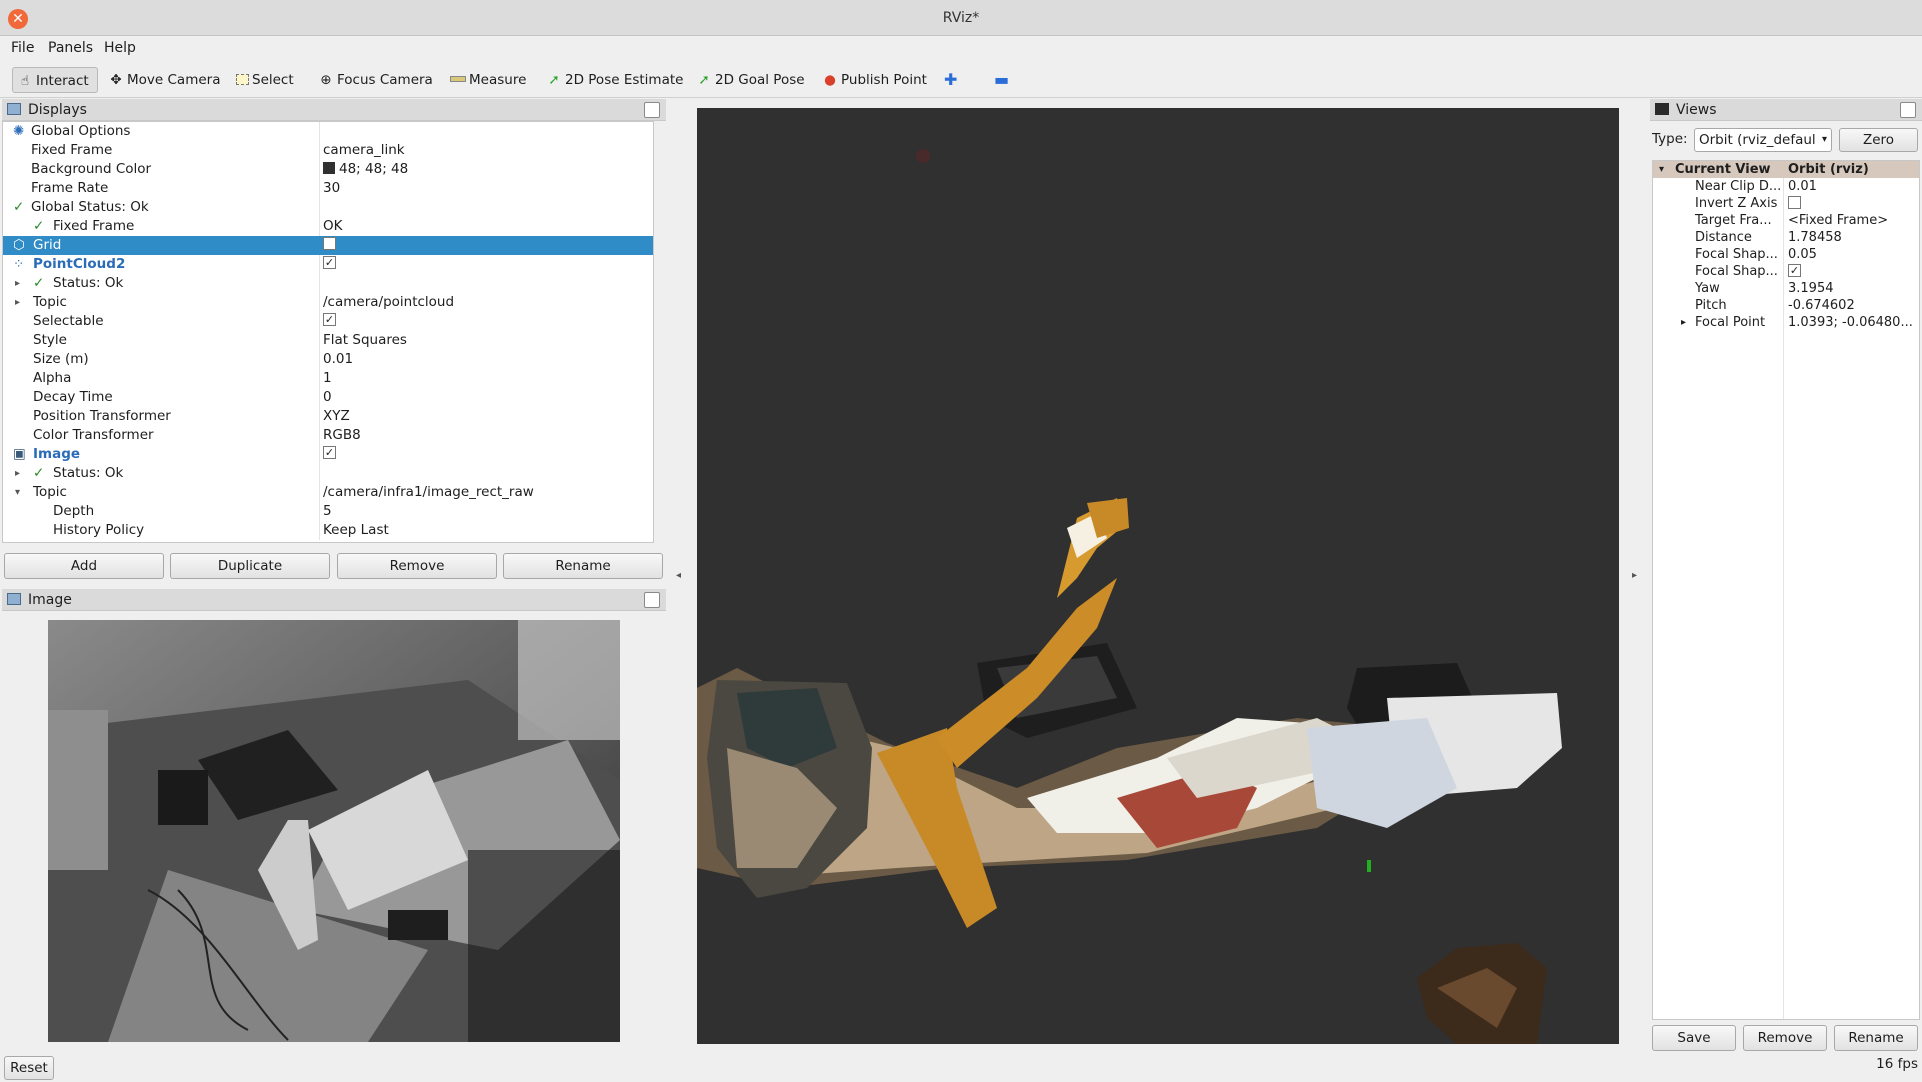  Describe the element at coordinates (328, 511) in the screenshot. I see `tree-row-depth: Depth 5` at that location.